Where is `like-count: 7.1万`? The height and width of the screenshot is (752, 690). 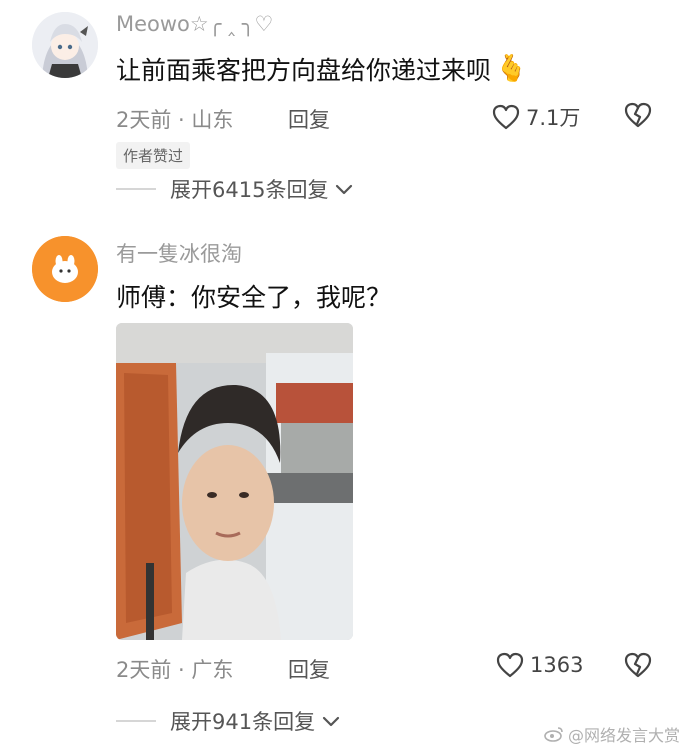
like-count: 7.1万 is located at coordinates (553, 118).